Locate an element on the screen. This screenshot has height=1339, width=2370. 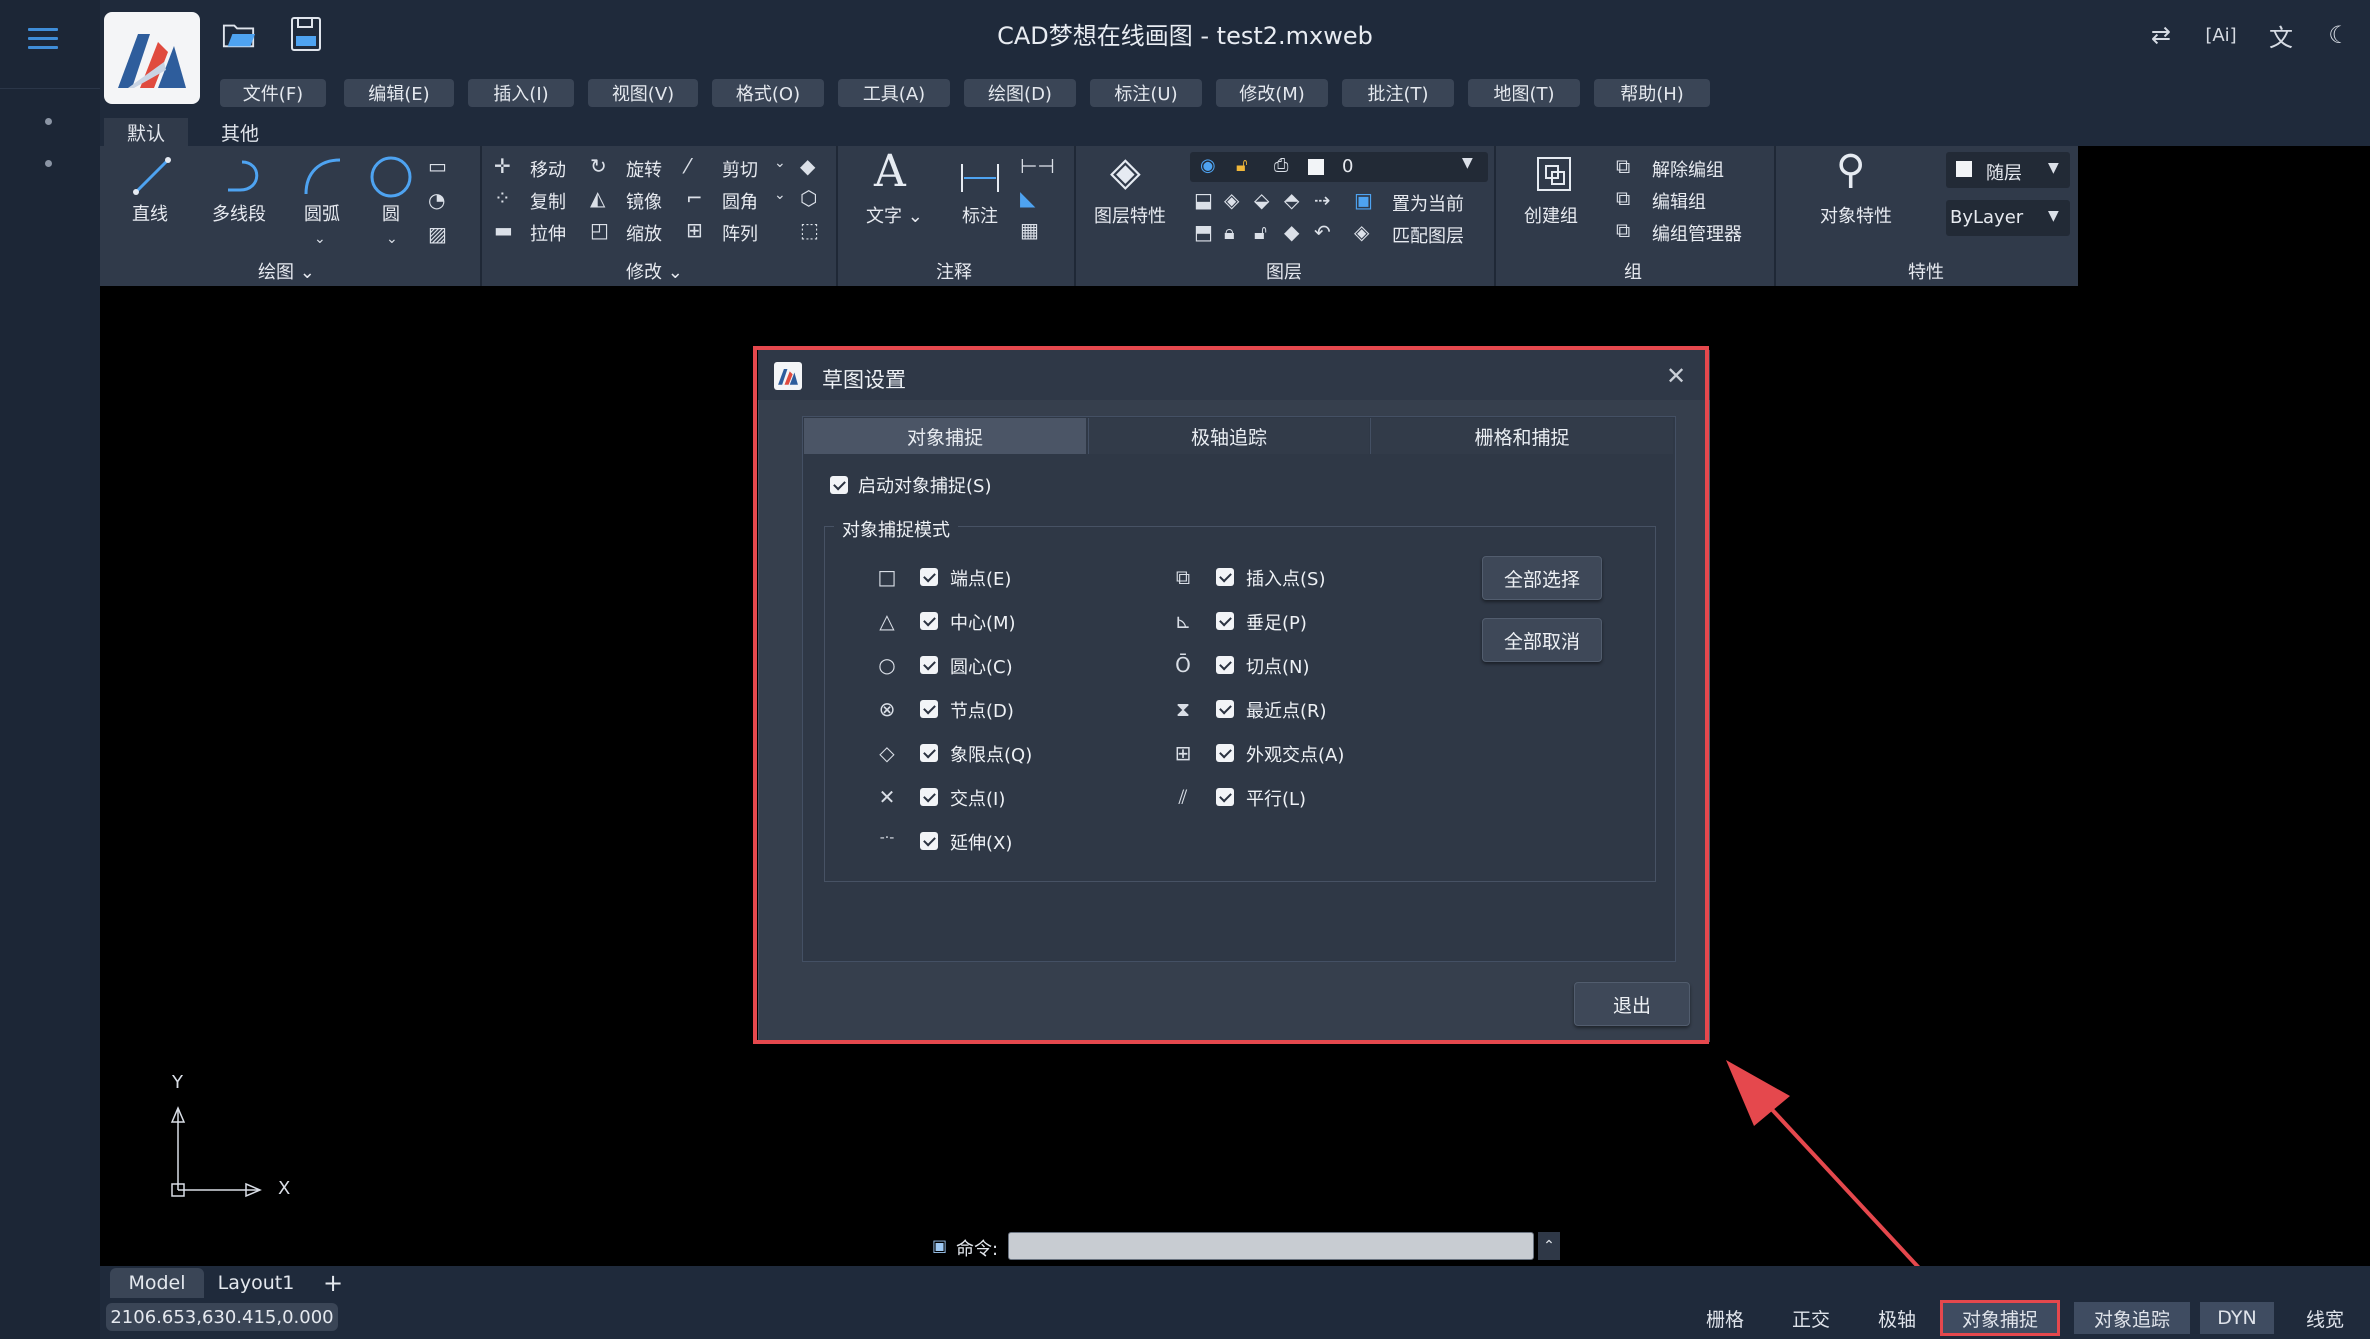
menu-help: 帮助(H) is located at coordinates (1652, 93).